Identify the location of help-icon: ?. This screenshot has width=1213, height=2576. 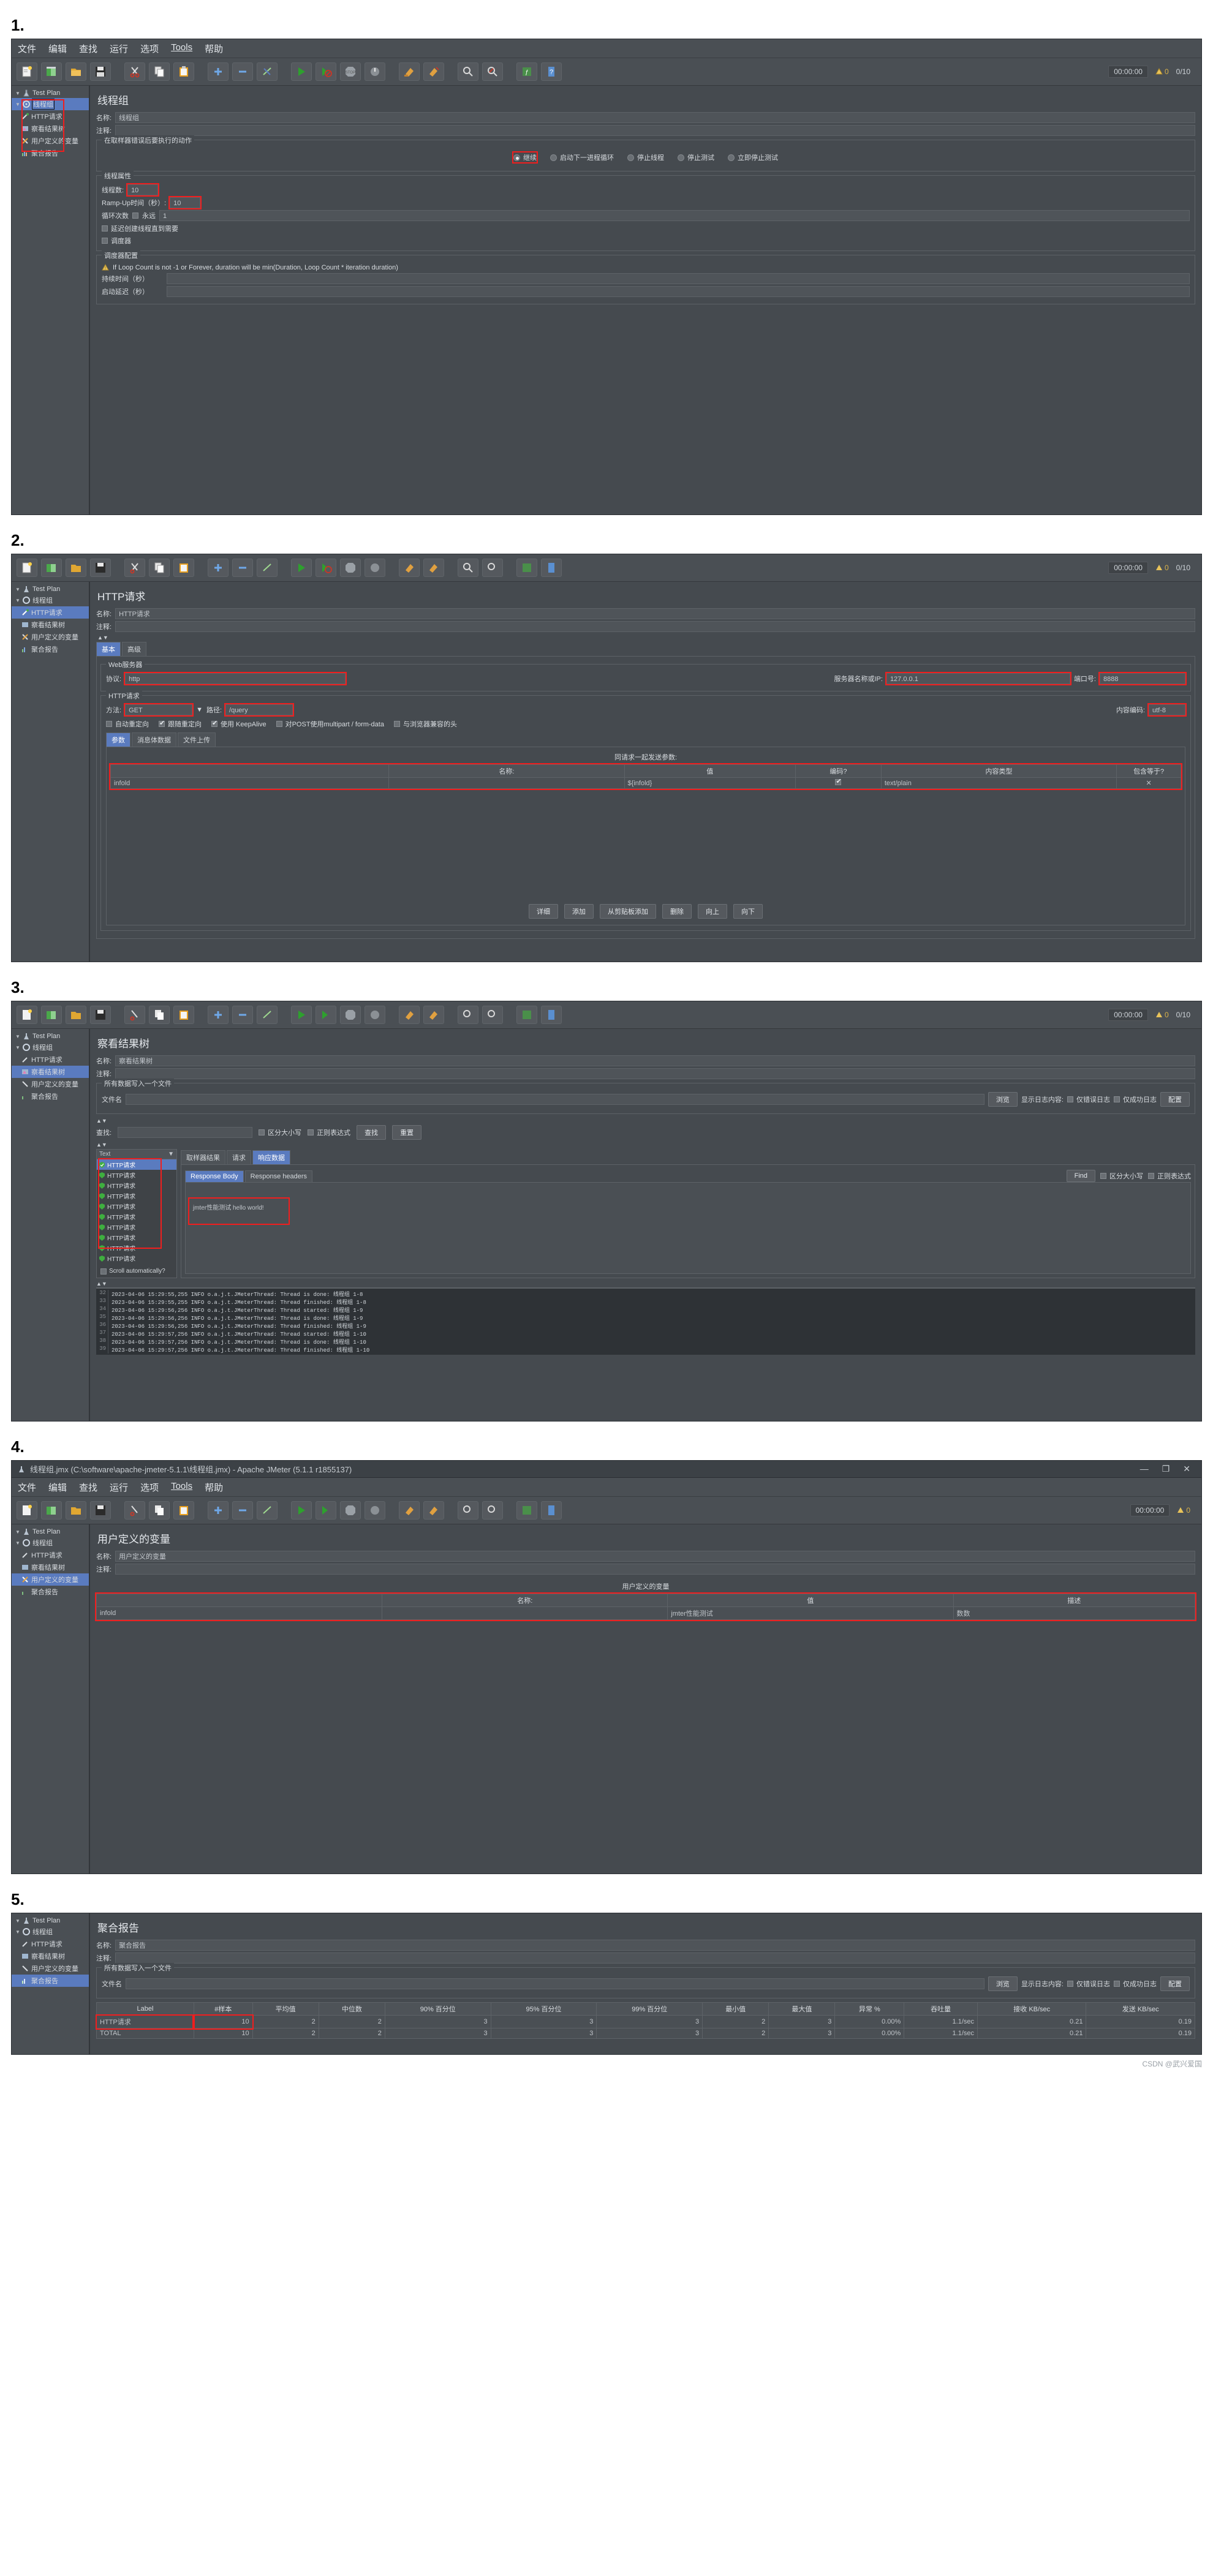
(551, 71).